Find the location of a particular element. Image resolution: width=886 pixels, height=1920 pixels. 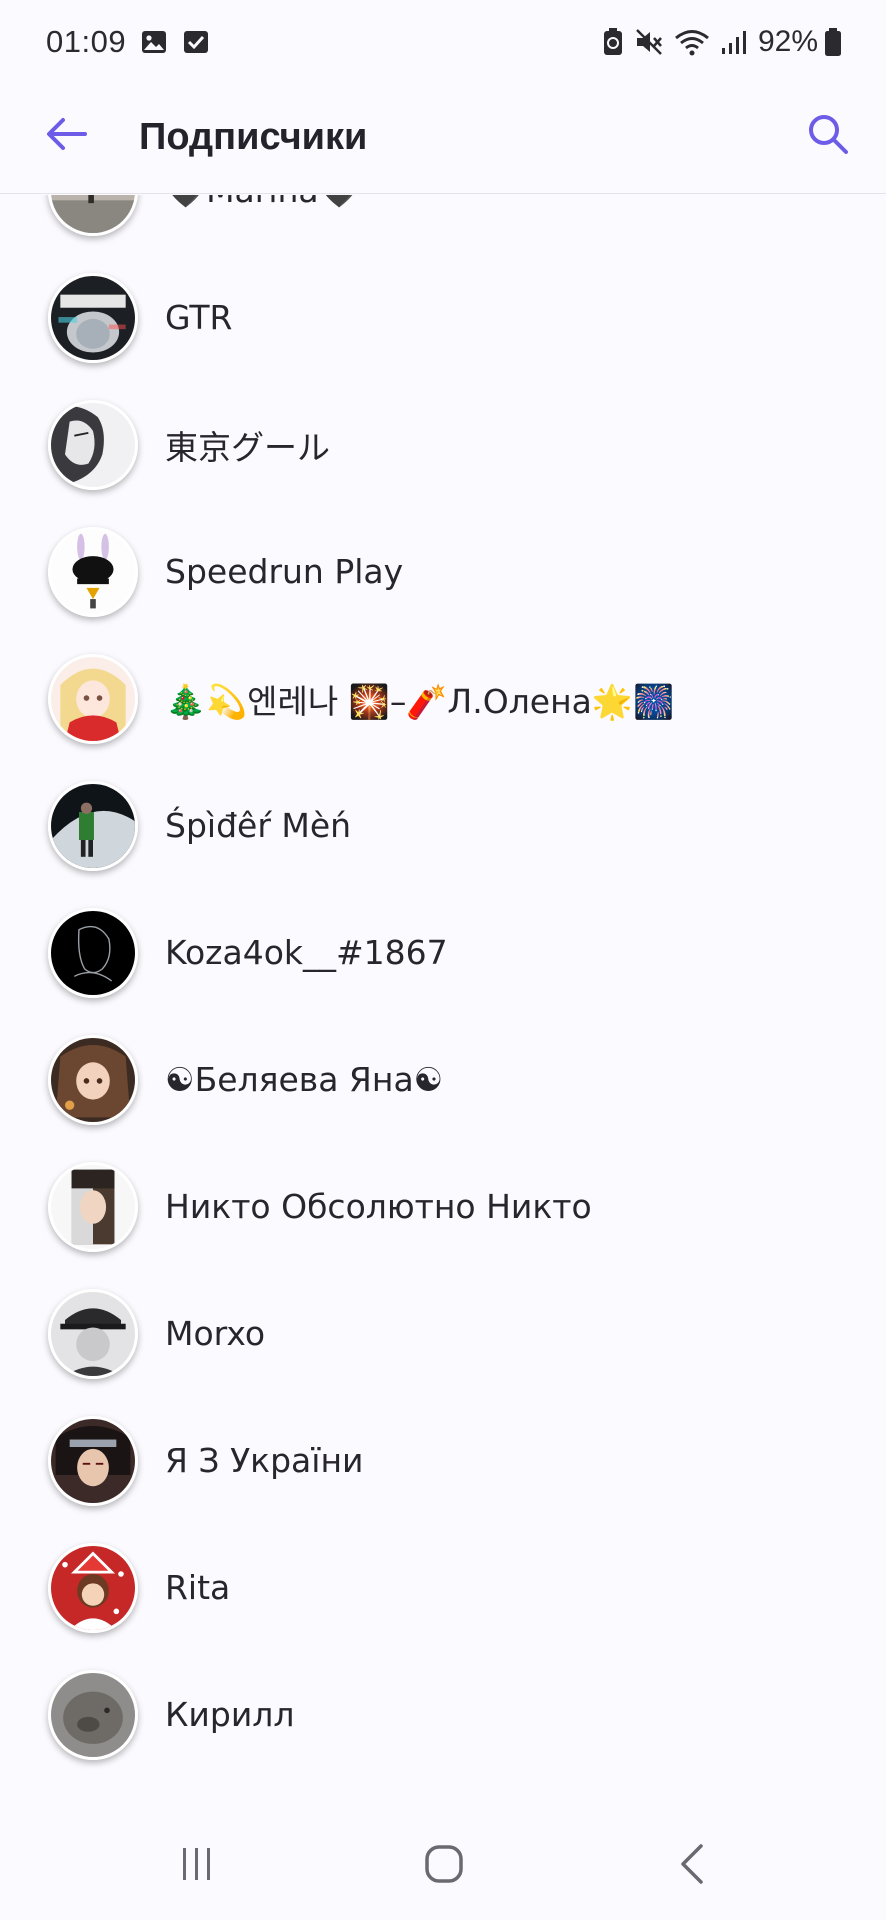

home-icon is located at coordinates (444, 1864).